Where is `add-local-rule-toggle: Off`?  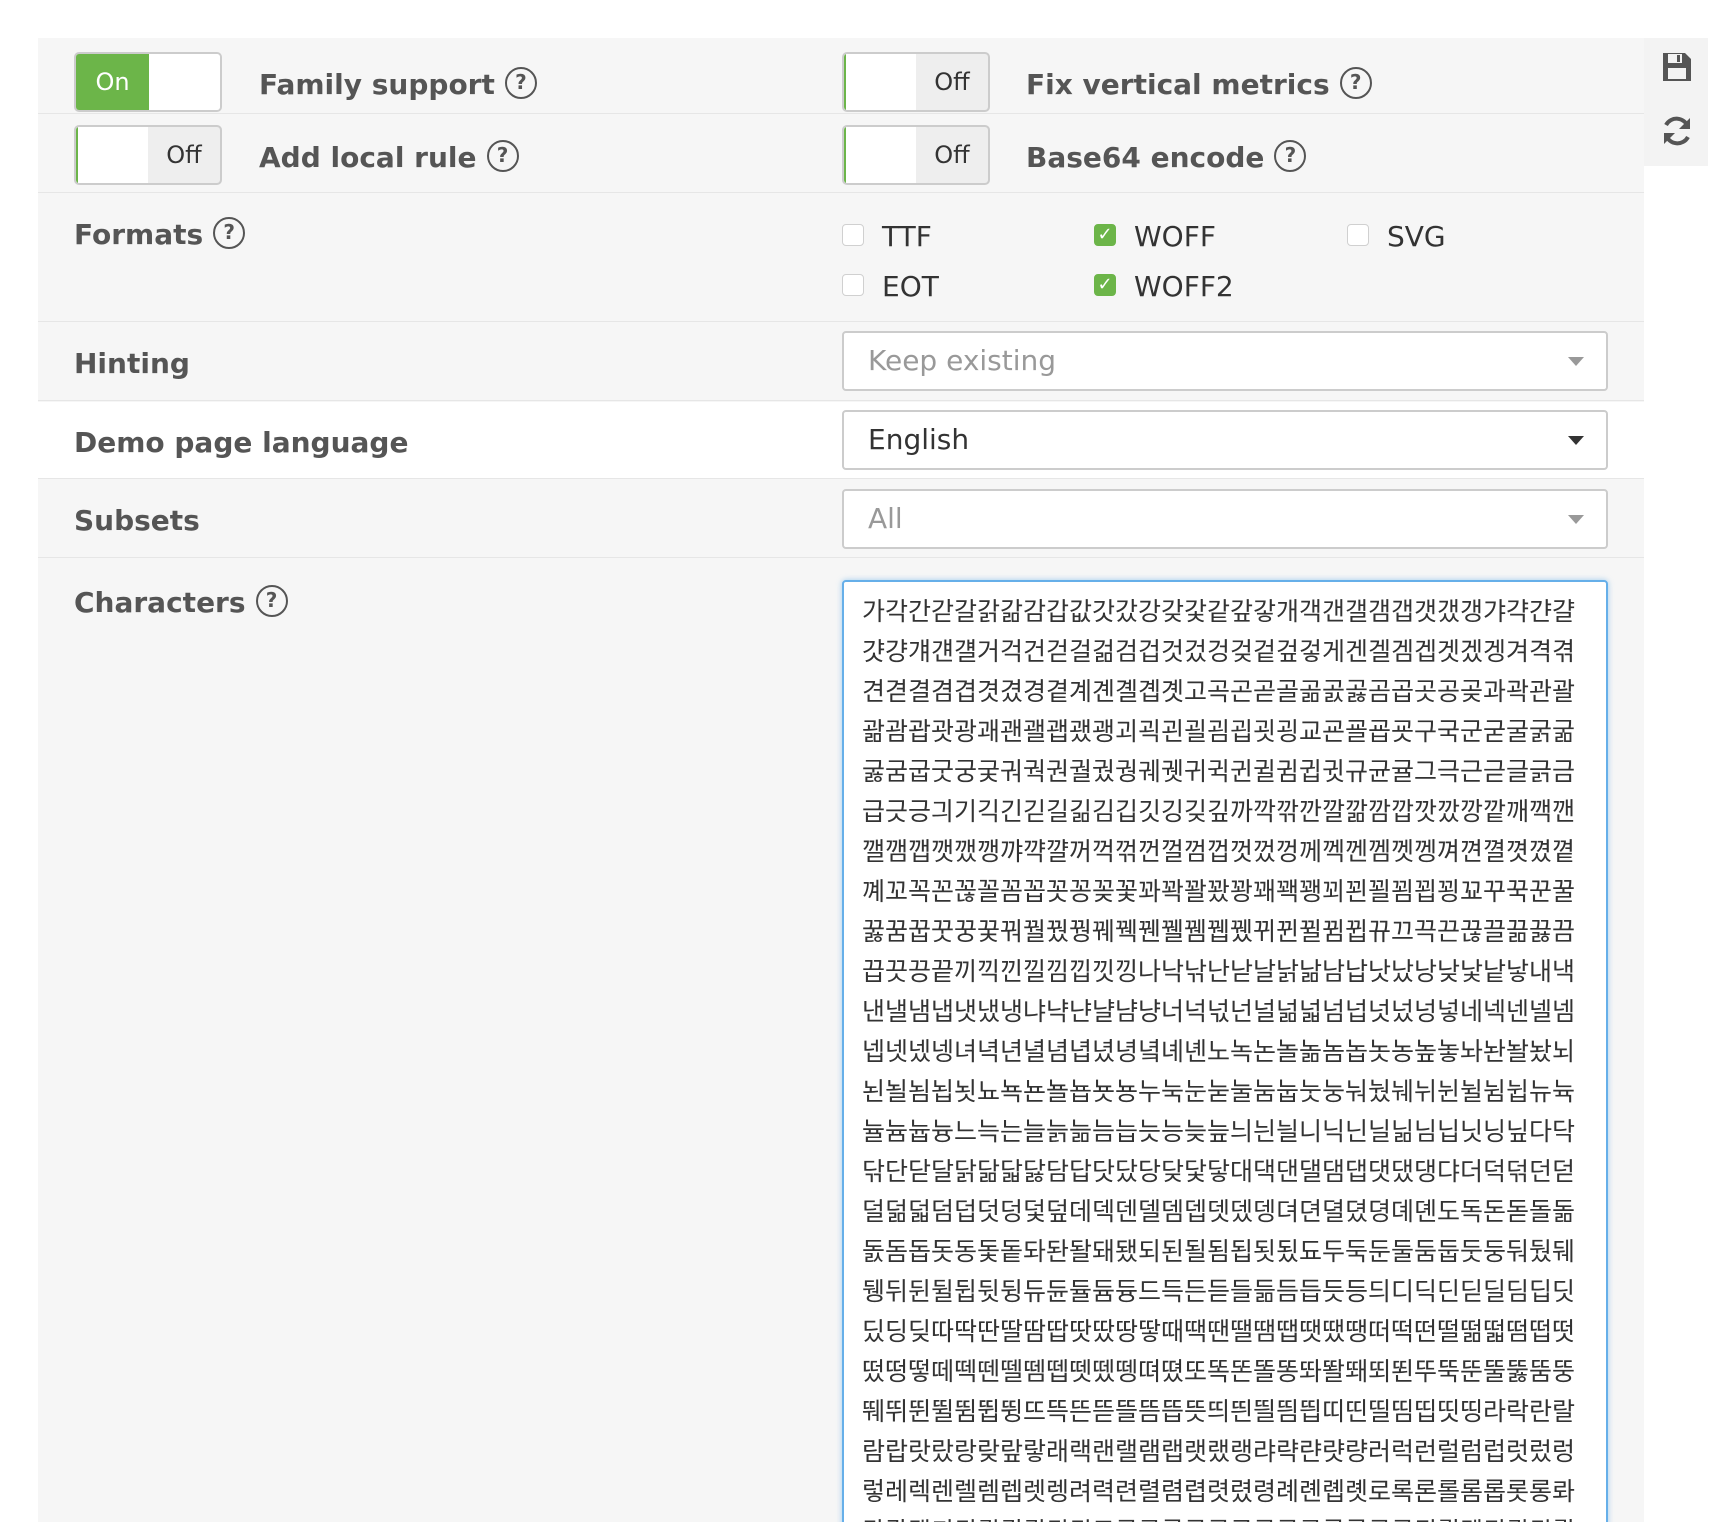 add-local-rule-toggle: Off is located at coordinates (148, 155).